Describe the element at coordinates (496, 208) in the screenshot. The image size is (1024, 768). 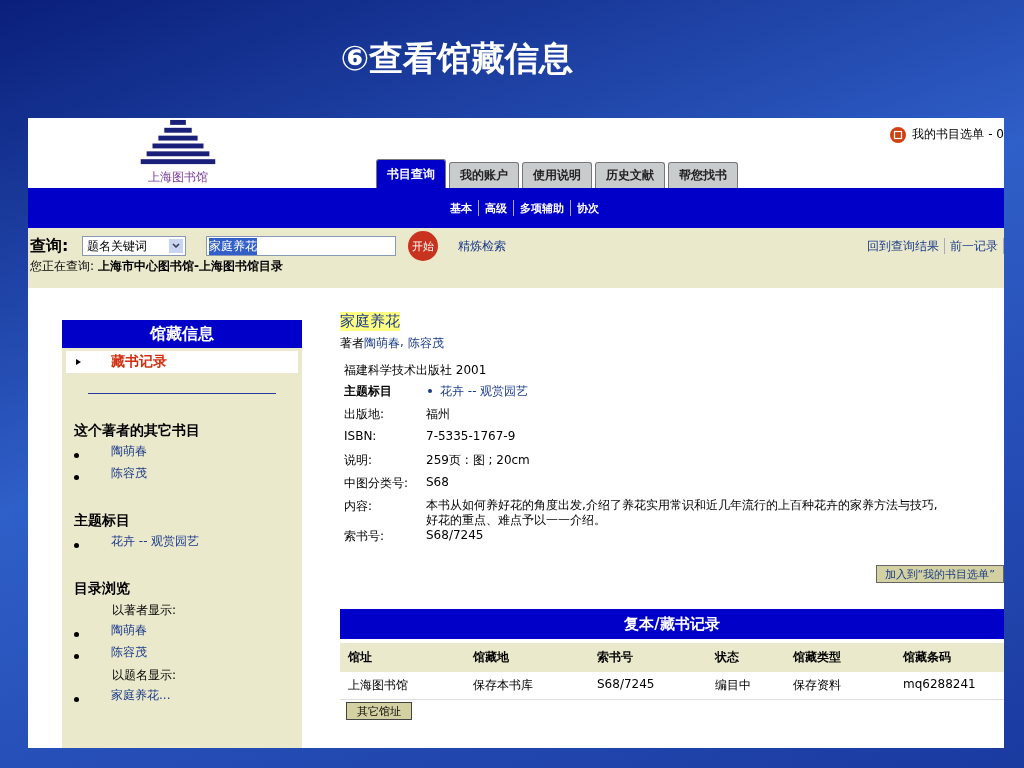
I see `search-mode-link: 高级` at that location.